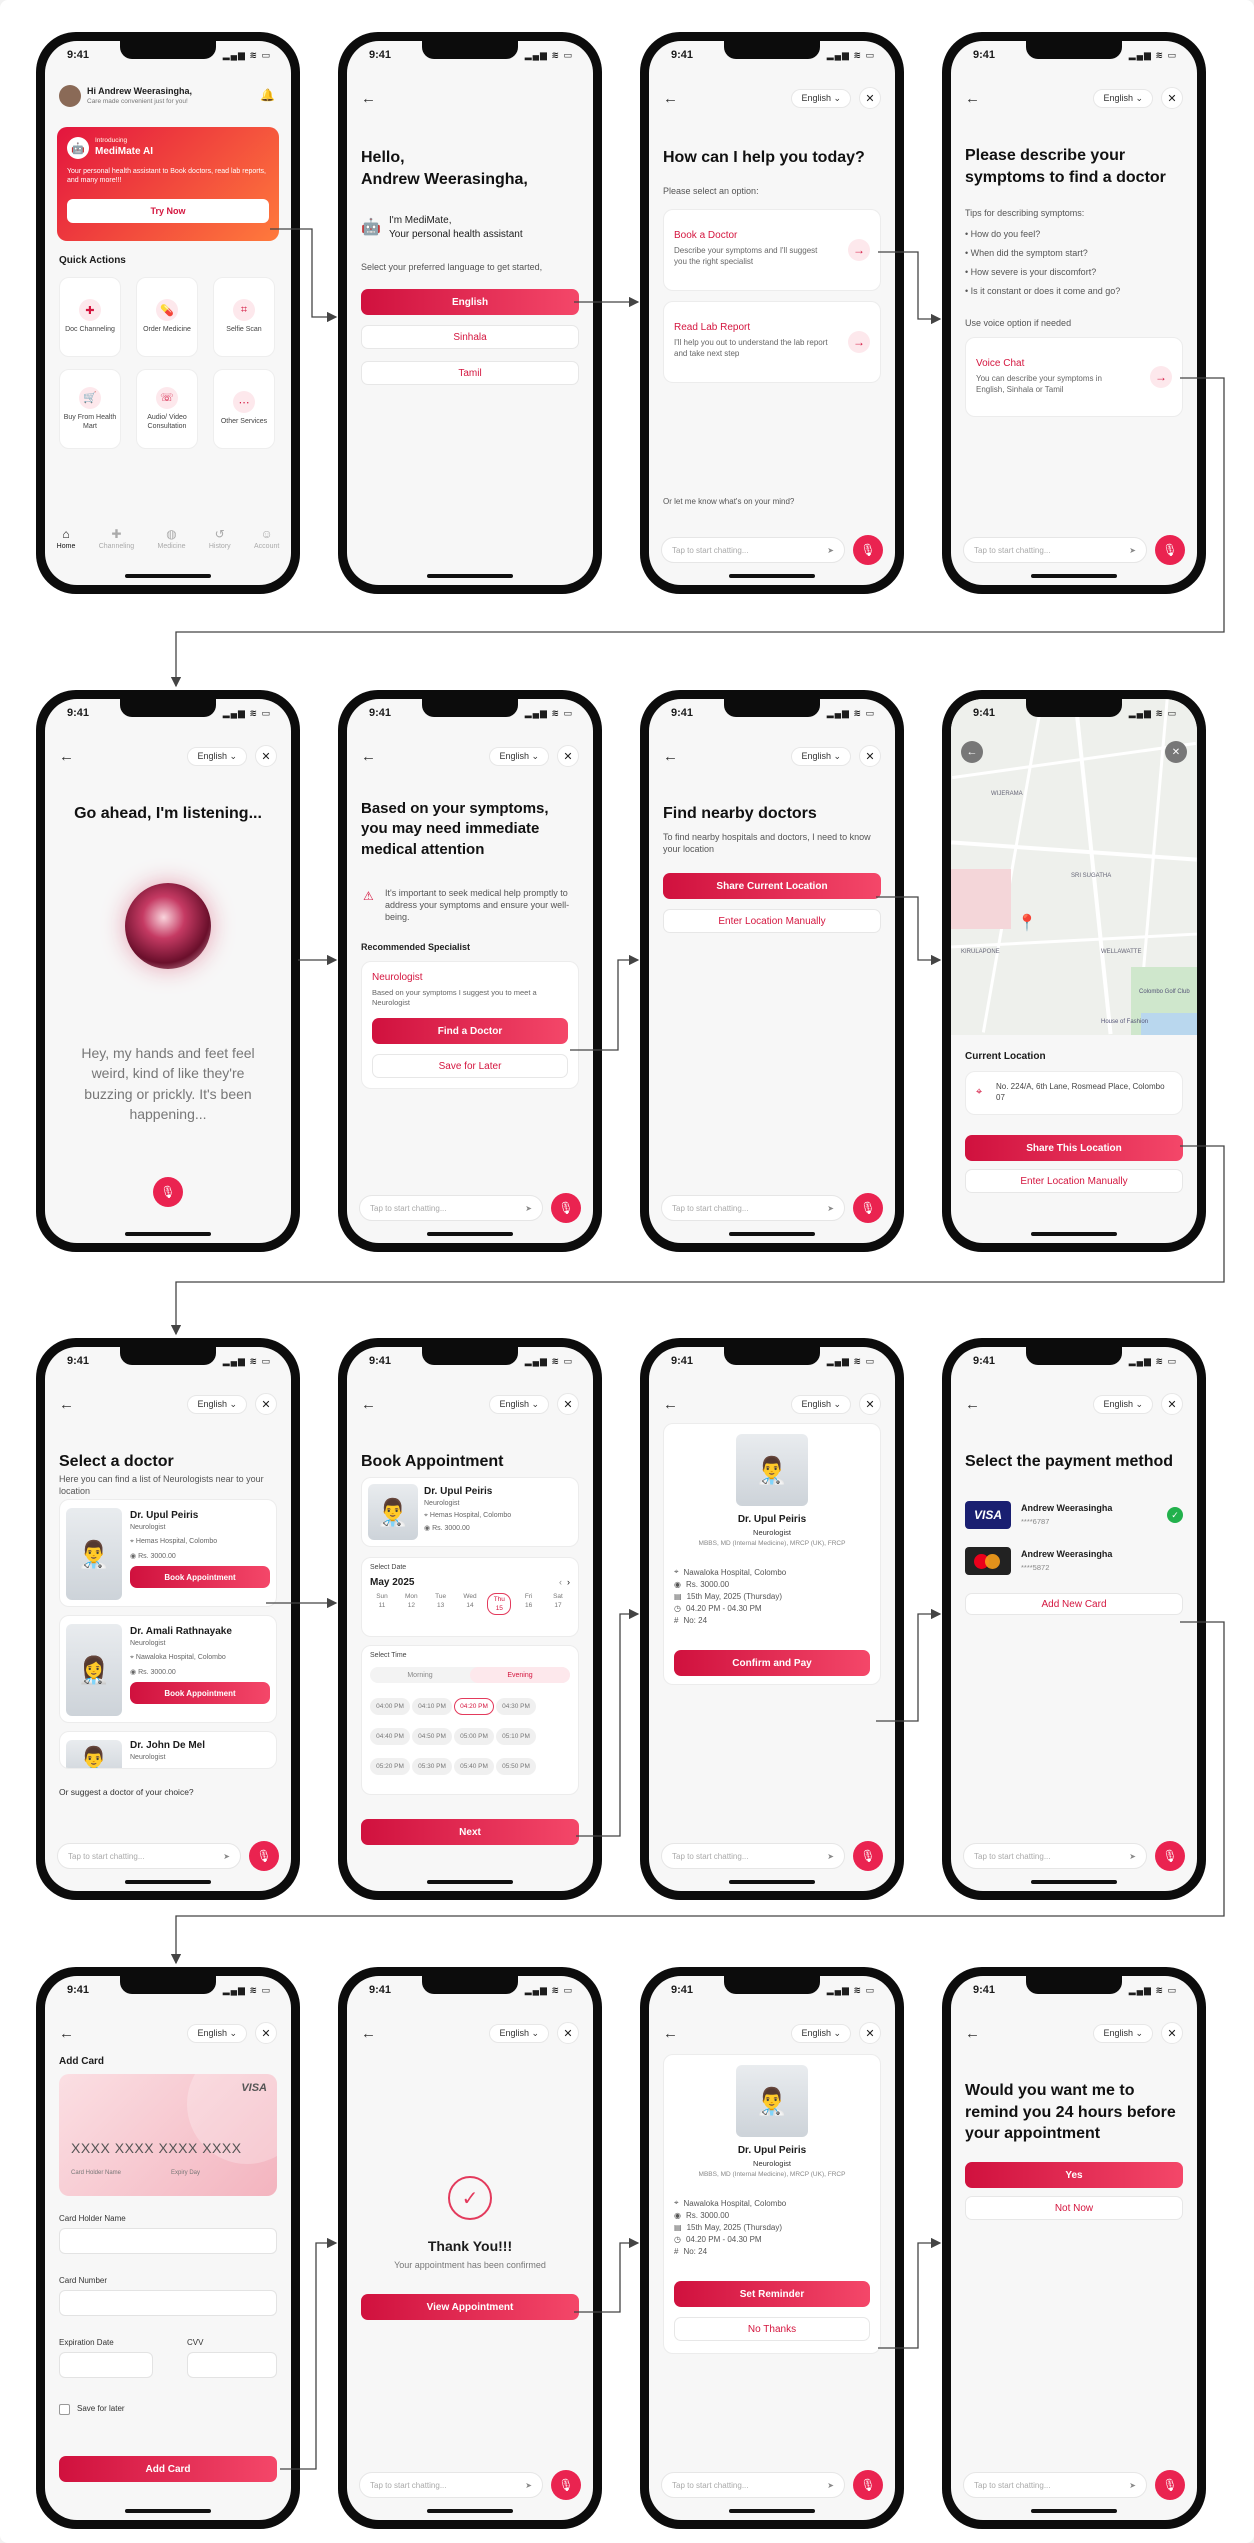 The image size is (1254, 2543). What do you see at coordinates (432, 1736) in the screenshot?
I see `time-slot: 04:50 PM` at bounding box center [432, 1736].